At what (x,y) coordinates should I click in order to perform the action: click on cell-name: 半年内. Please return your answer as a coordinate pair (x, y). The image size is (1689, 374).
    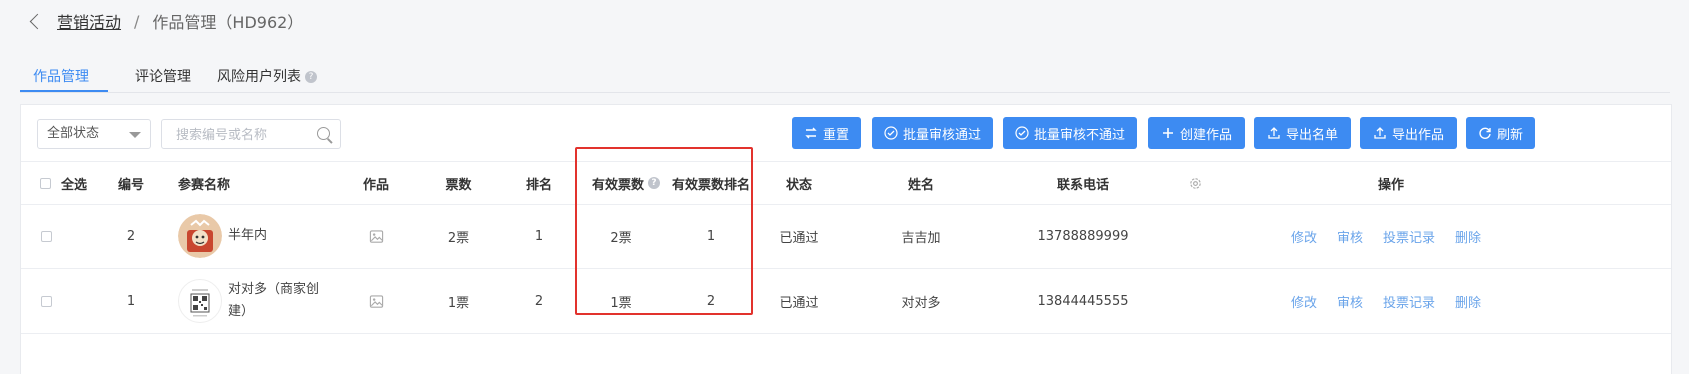
    Looking at the image, I should click on (258, 236).